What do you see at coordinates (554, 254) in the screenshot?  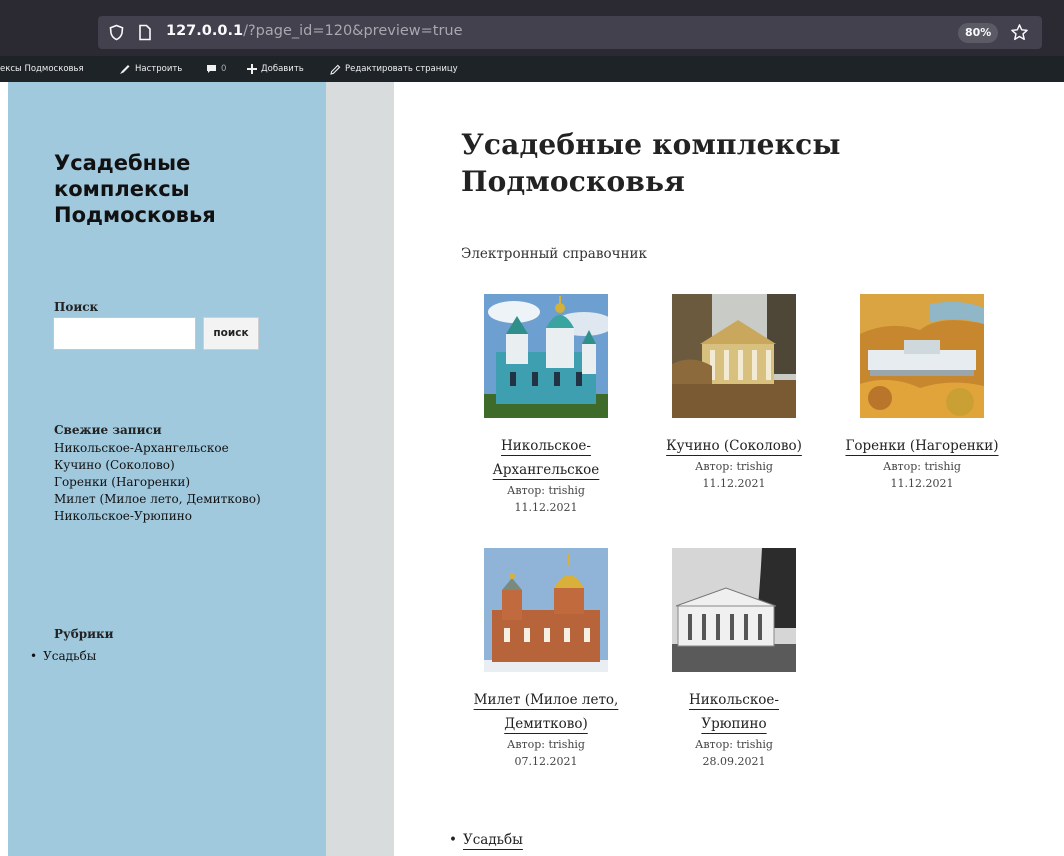 I see `page-subtitle: Электронный справочник` at bounding box center [554, 254].